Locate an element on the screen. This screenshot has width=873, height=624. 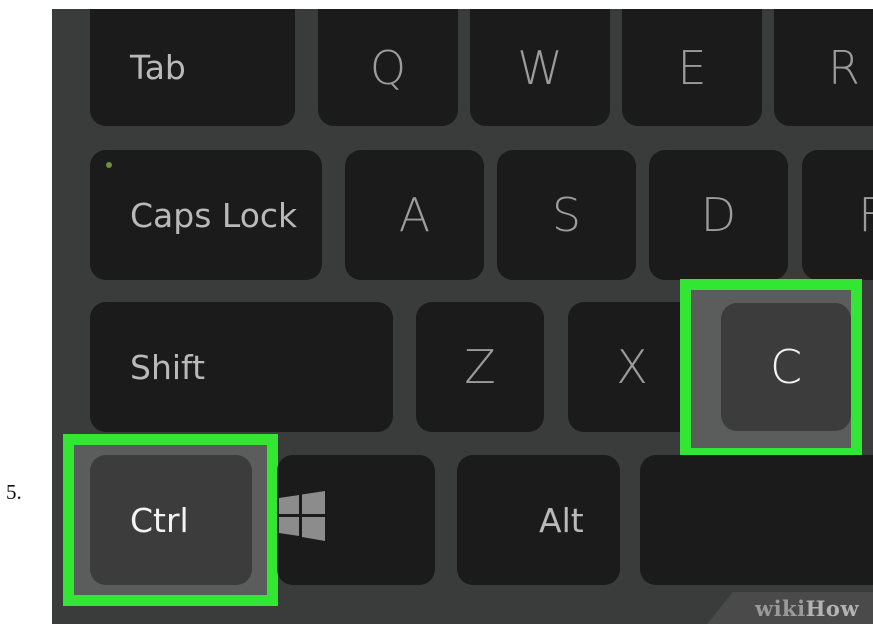
watermark-brand: How is located at coordinates (832, 608).